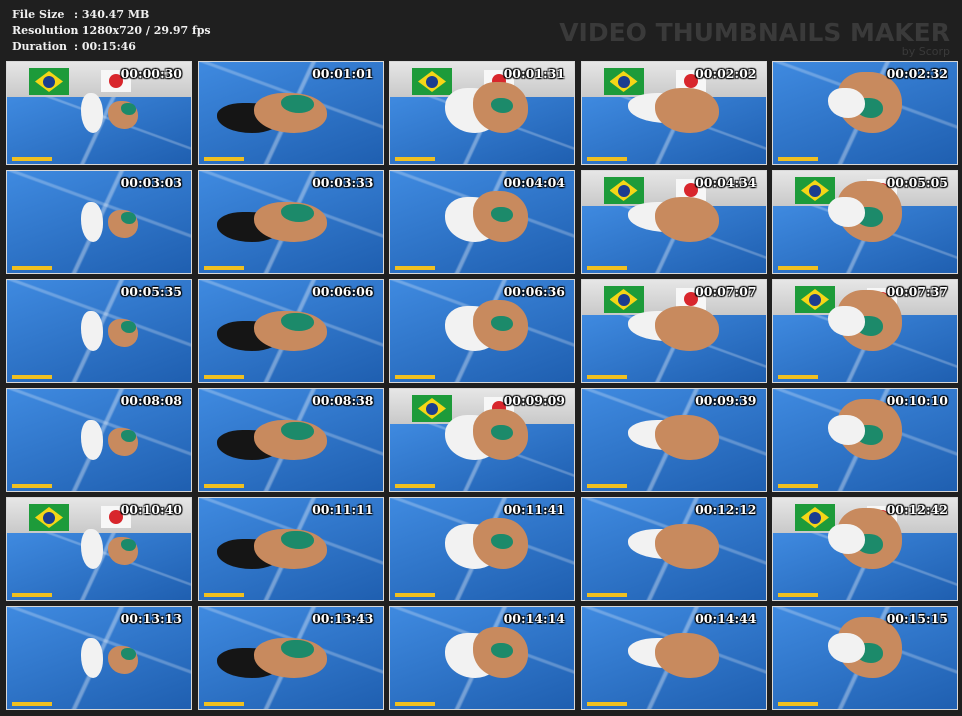  What do you see at coordinates (917, 182) in the screenshot?
I see `thumbnail-timestamp: 00:05:05` at bounding box center [917, 182].